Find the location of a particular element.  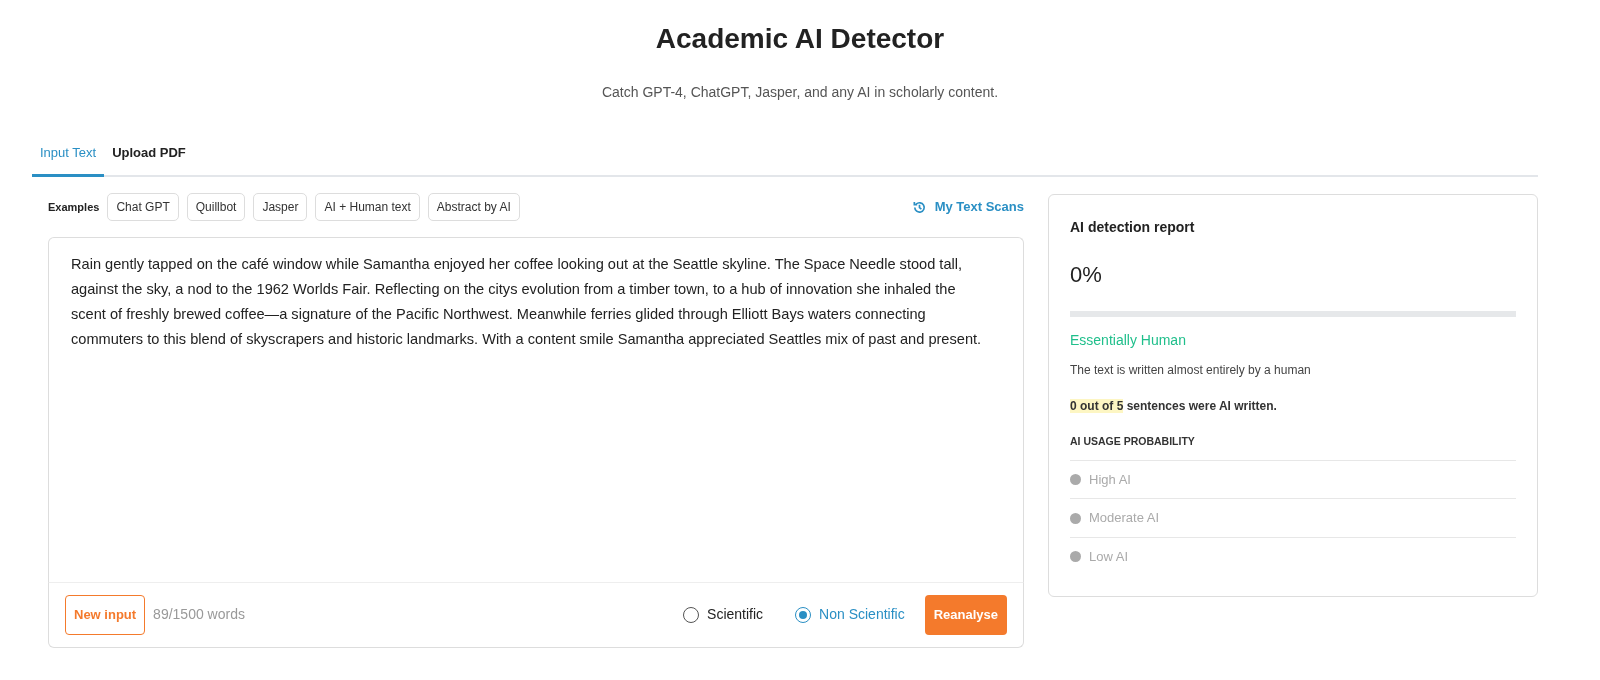

radio-option: Scientific is located at coordinates (723, 615).